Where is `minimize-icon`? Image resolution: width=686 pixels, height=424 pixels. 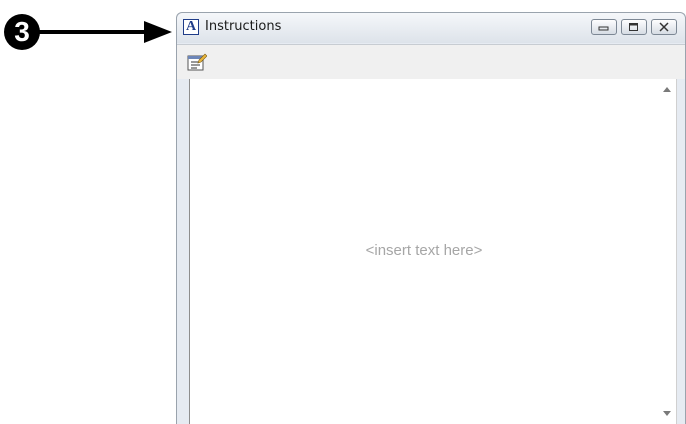
minimize-icon is located at coordinates (603, 28).